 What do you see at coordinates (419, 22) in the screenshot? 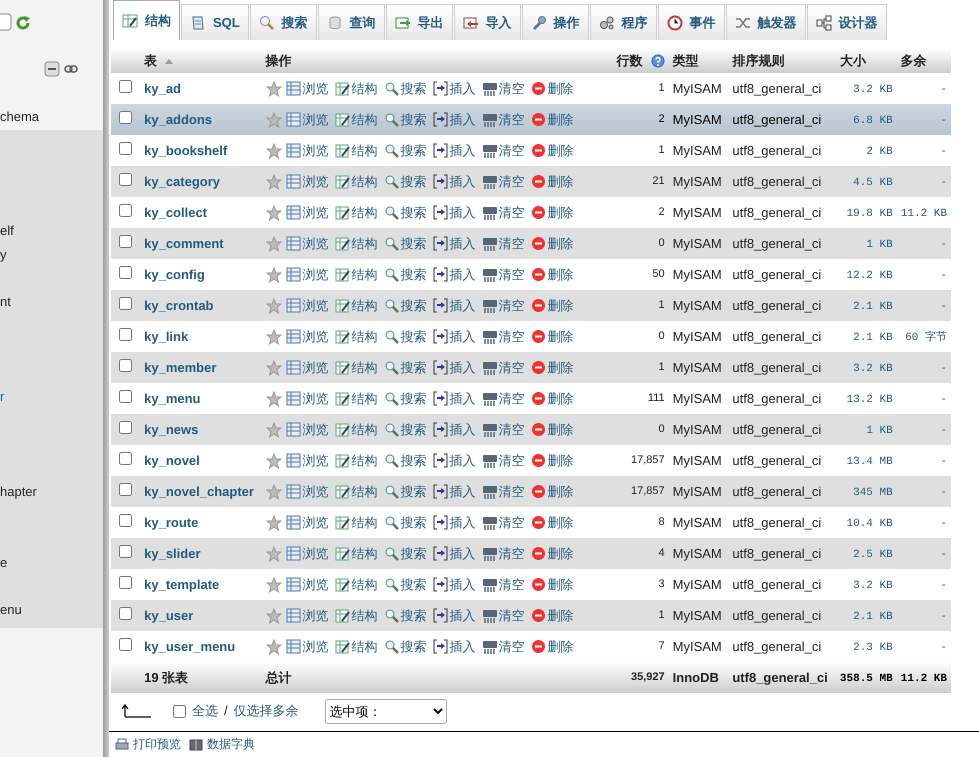
I see `tab: 导出` at bounding box center [419, 22].